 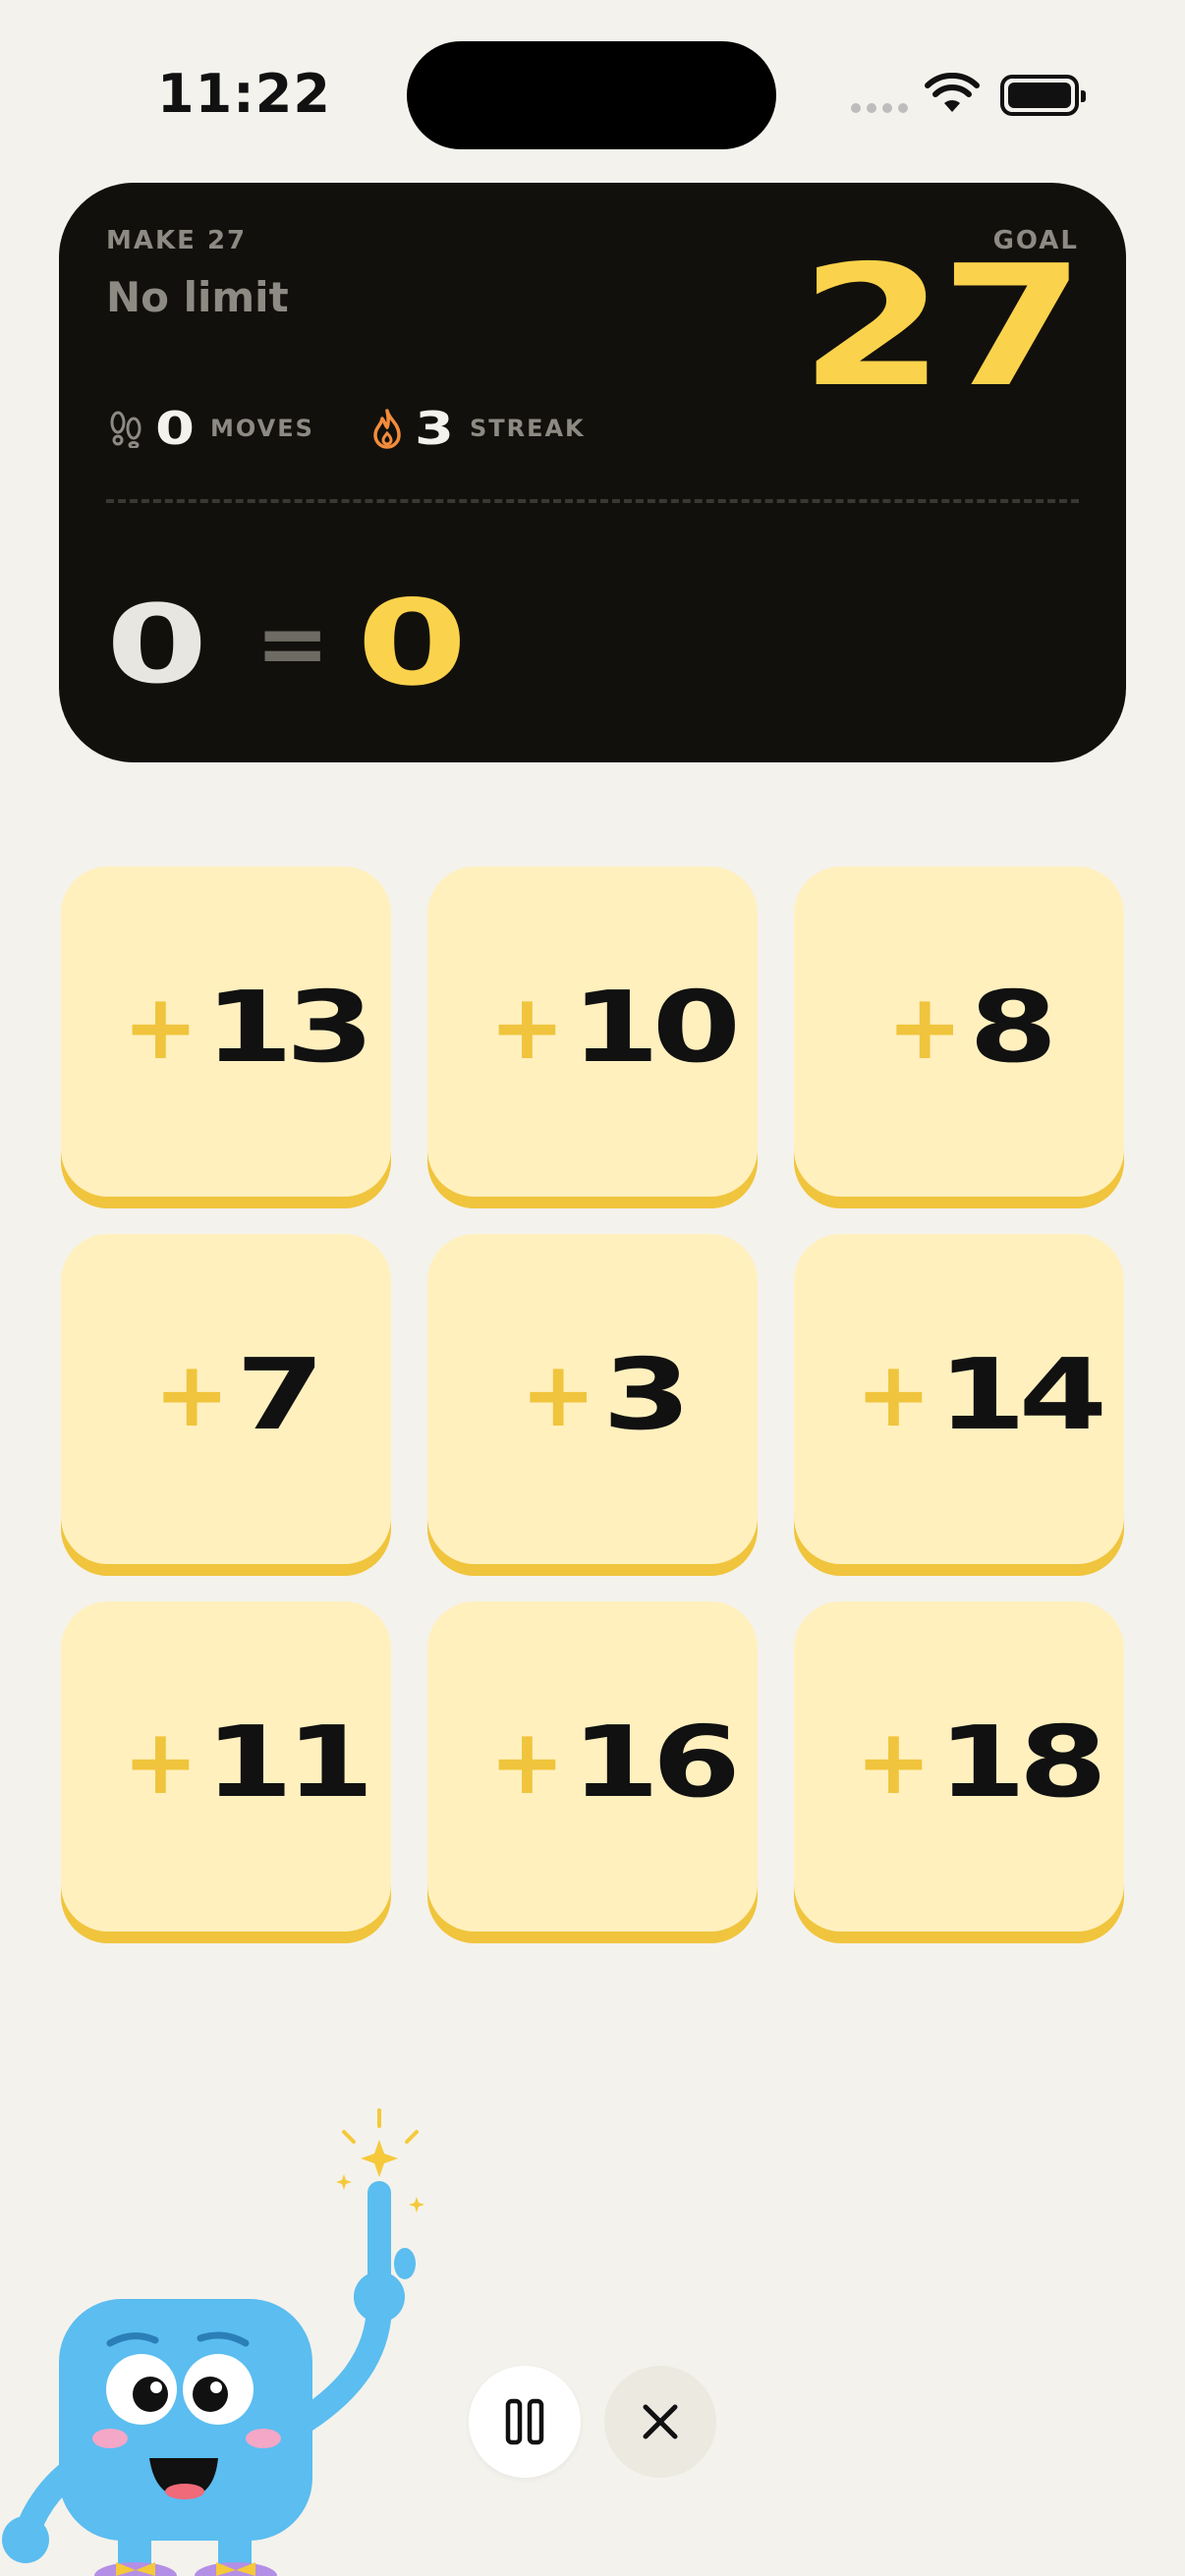 I want to click on tile-value: 8, so click(x=1013, y=1027).